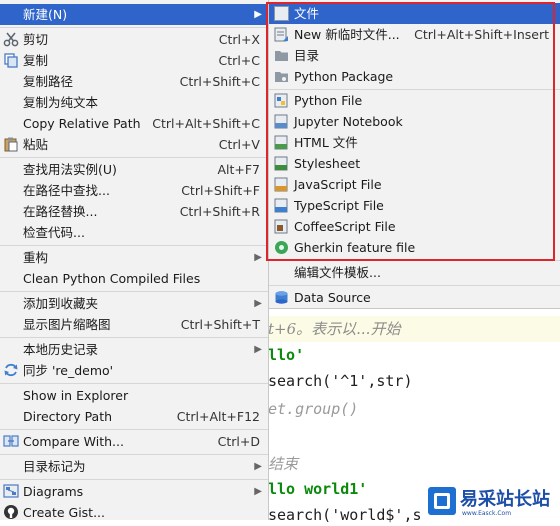  What do you see at coordinates (414, 297) in the screenshot?
I see `submenu-item-data-source: Data Source` at bounding box center [414, 297].